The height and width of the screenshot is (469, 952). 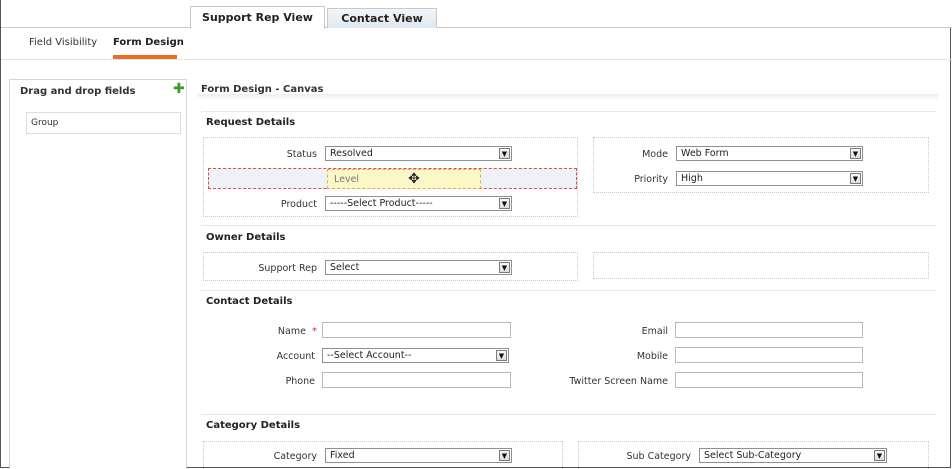 I want to click on tab-support-rep-view: Support Rep View, so click(x=257, y=17).